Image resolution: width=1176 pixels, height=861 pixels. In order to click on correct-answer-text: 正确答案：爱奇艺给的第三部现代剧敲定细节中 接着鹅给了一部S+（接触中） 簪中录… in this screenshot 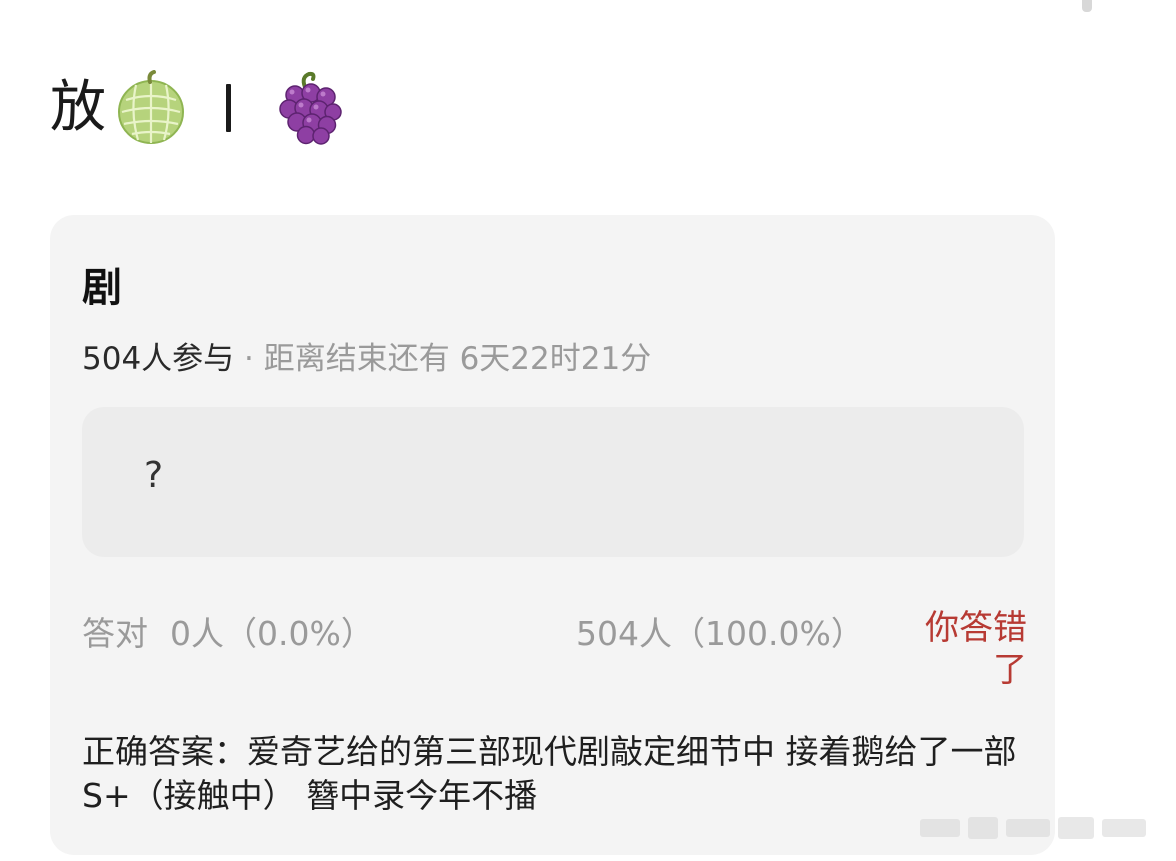, I will do `click(549, 773)`.